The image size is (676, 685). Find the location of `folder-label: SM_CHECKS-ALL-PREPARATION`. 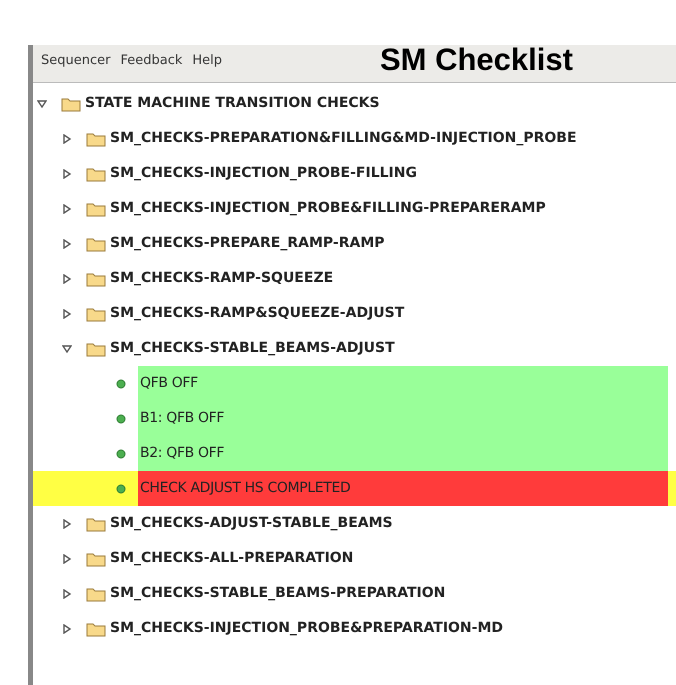

folder-label: SM_CHECKS-ALL-PREPARATION is located at coordinates (232, 558).